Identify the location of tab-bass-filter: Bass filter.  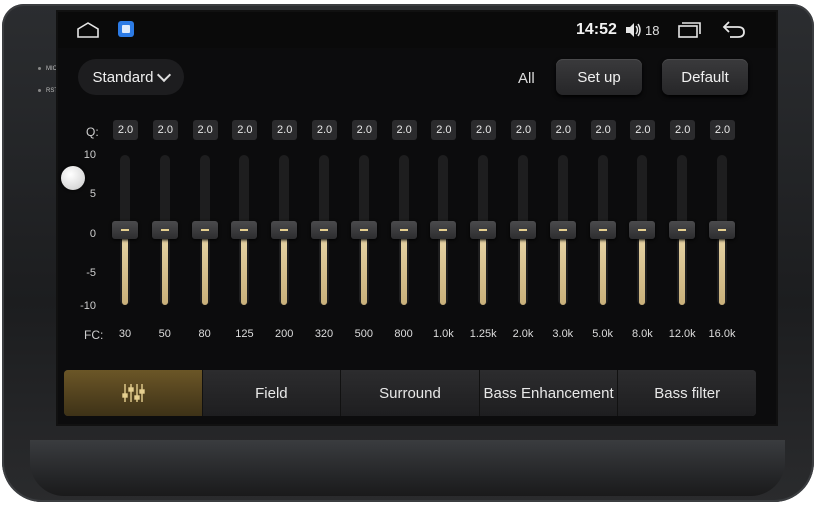
(687, 393).